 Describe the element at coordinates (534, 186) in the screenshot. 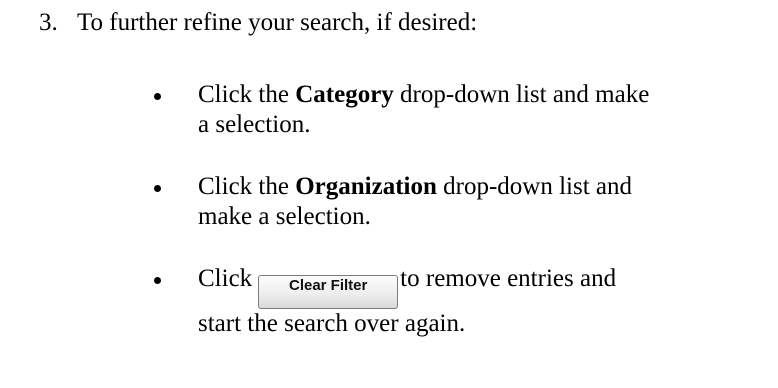

I see `bullet-suffix: drop-down list and` at that location.